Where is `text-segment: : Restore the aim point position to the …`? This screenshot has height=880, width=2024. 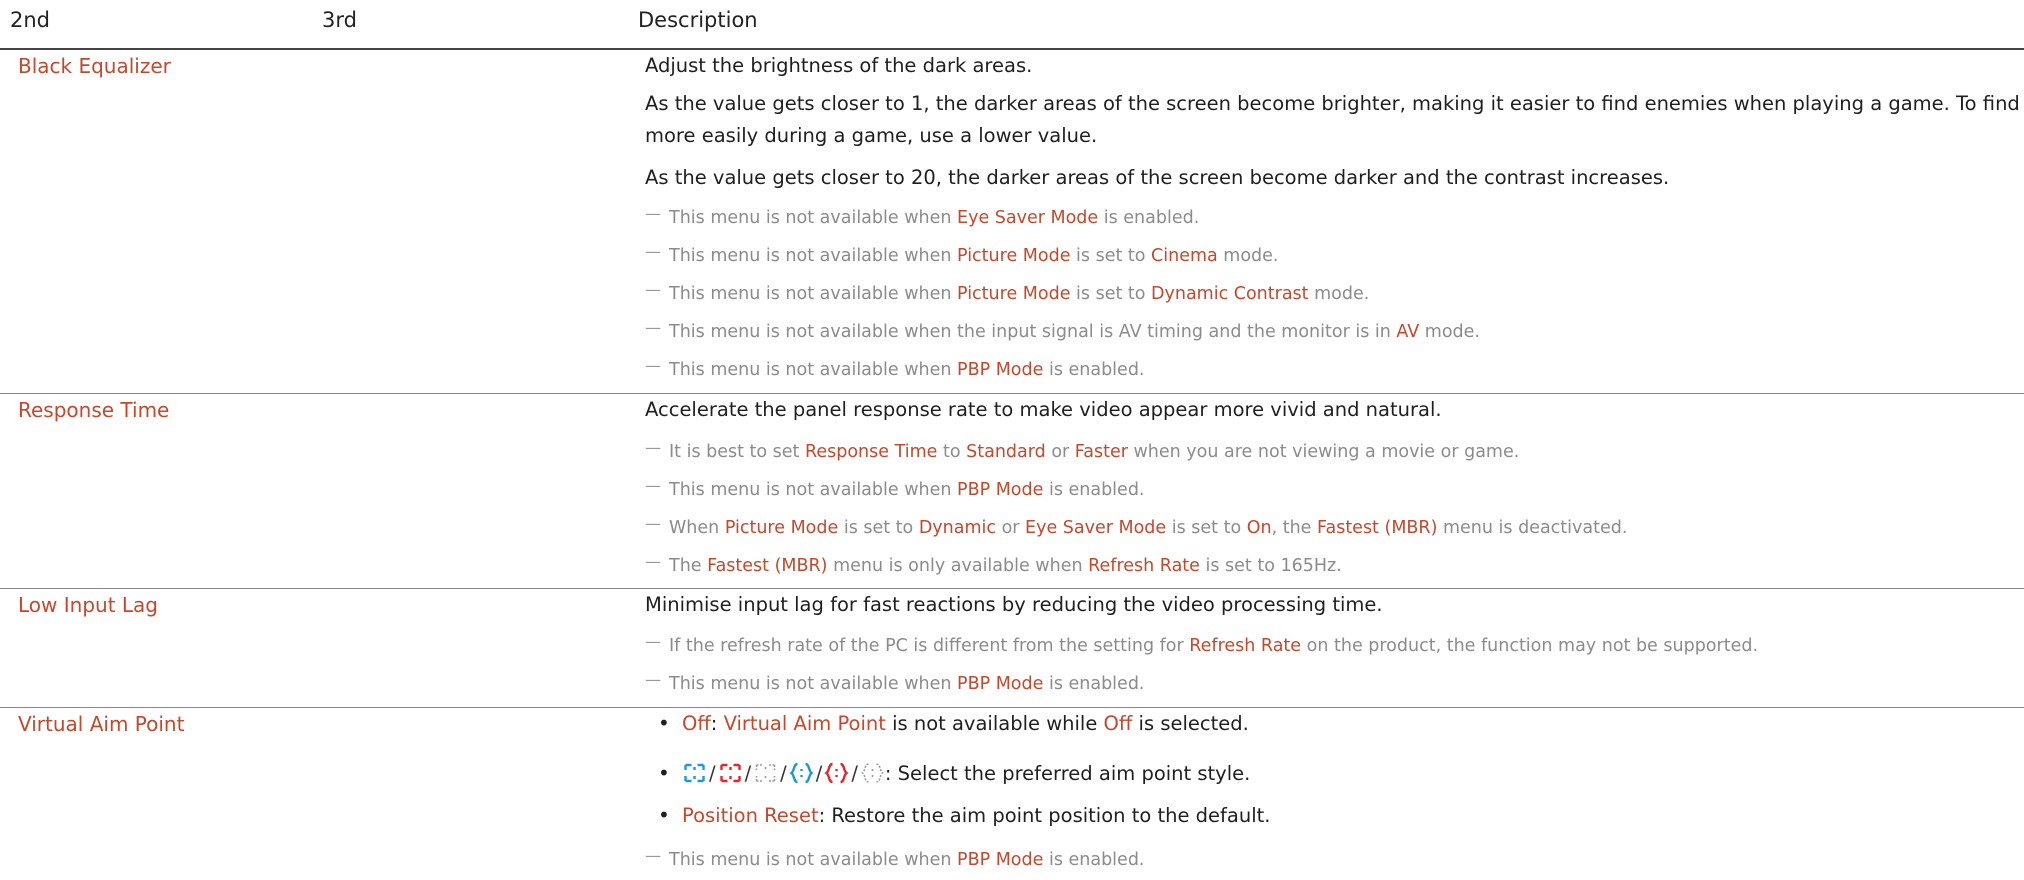 text-segment: : Restore the aim point position to the … is located at coordinates (1044, 815).